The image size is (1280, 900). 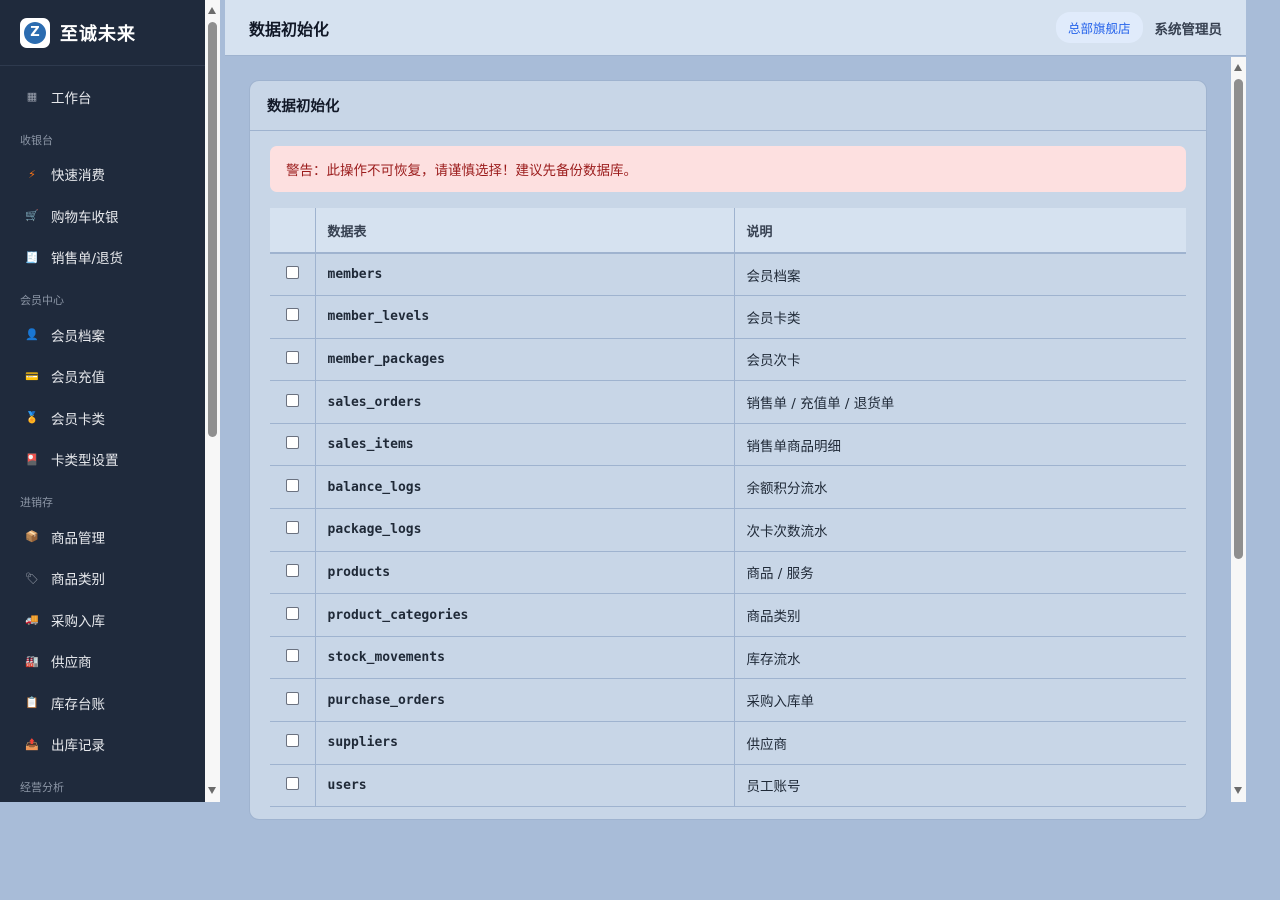 I want to click on nav-group-label: 收银台, so click(x=36, y=140).